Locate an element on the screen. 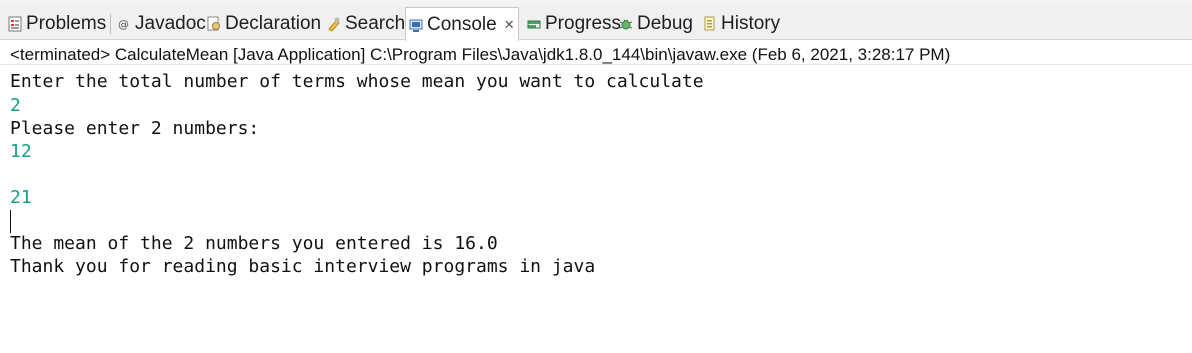 The height and width of the screenshot is (353, 1192). search-icon is located at coordinates (334, 24).